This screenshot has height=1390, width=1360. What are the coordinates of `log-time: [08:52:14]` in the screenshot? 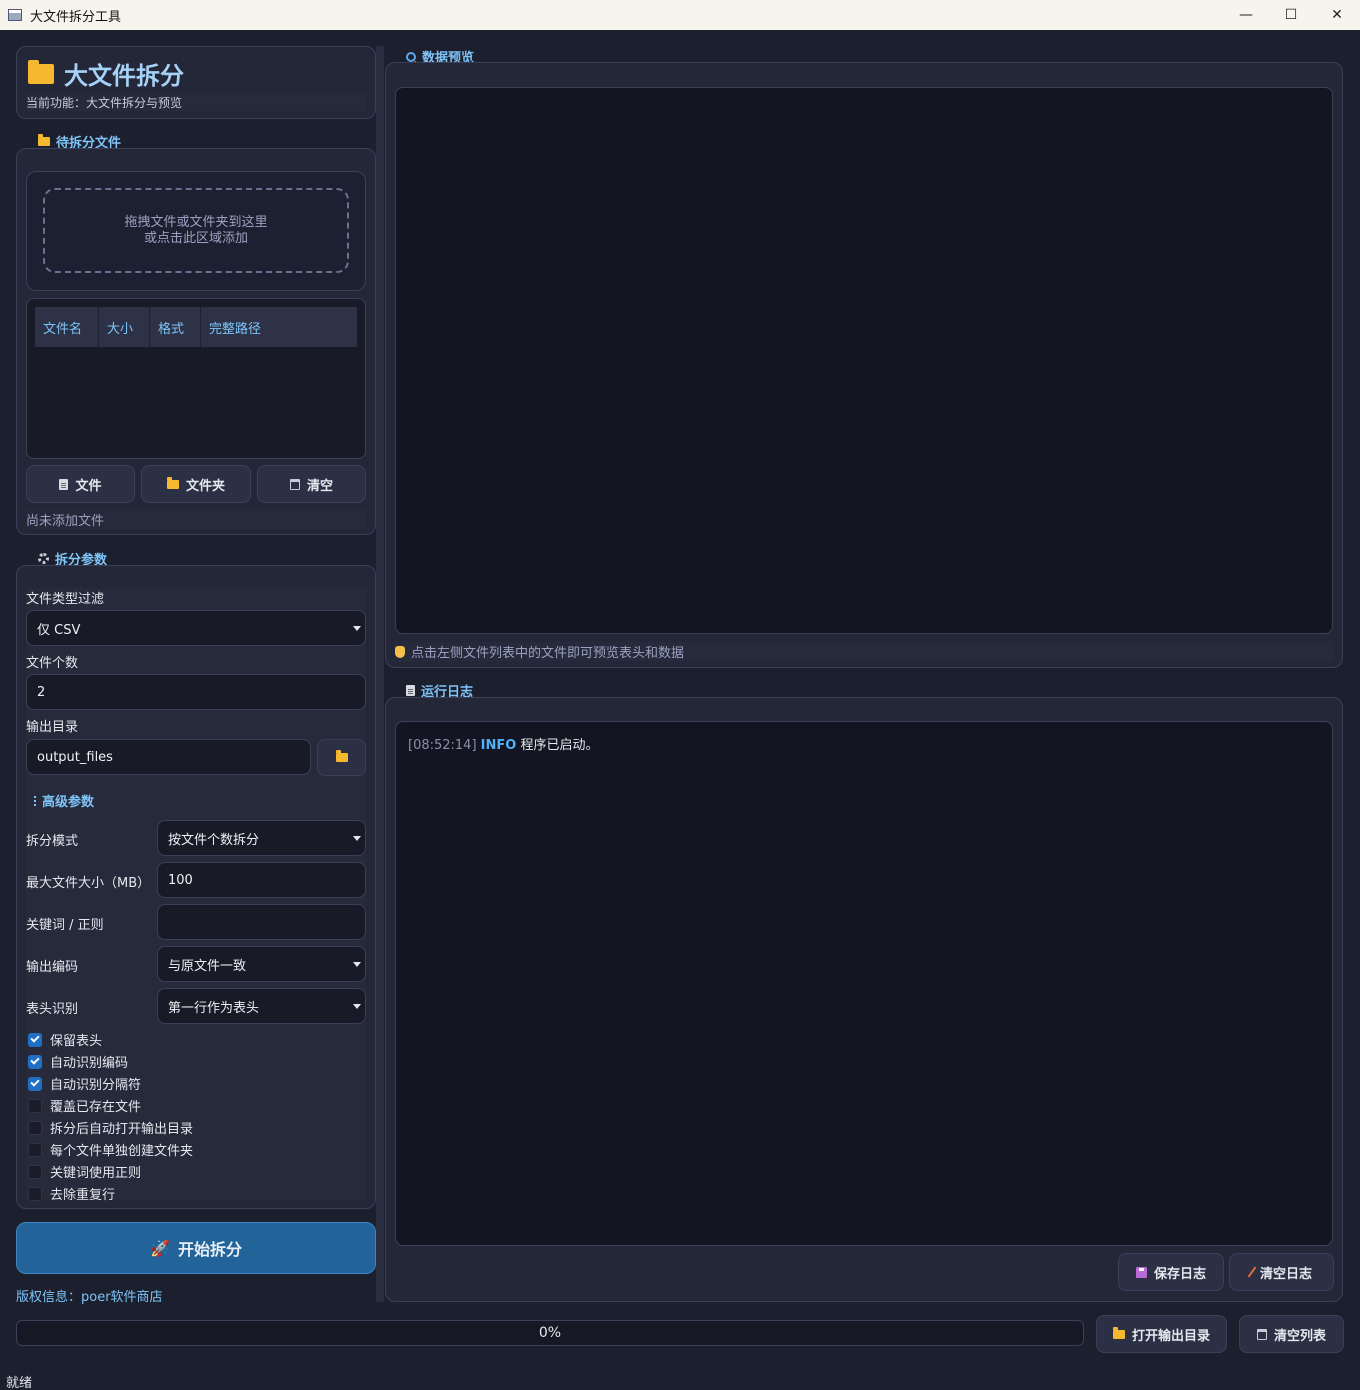 It's located at (442, 745).